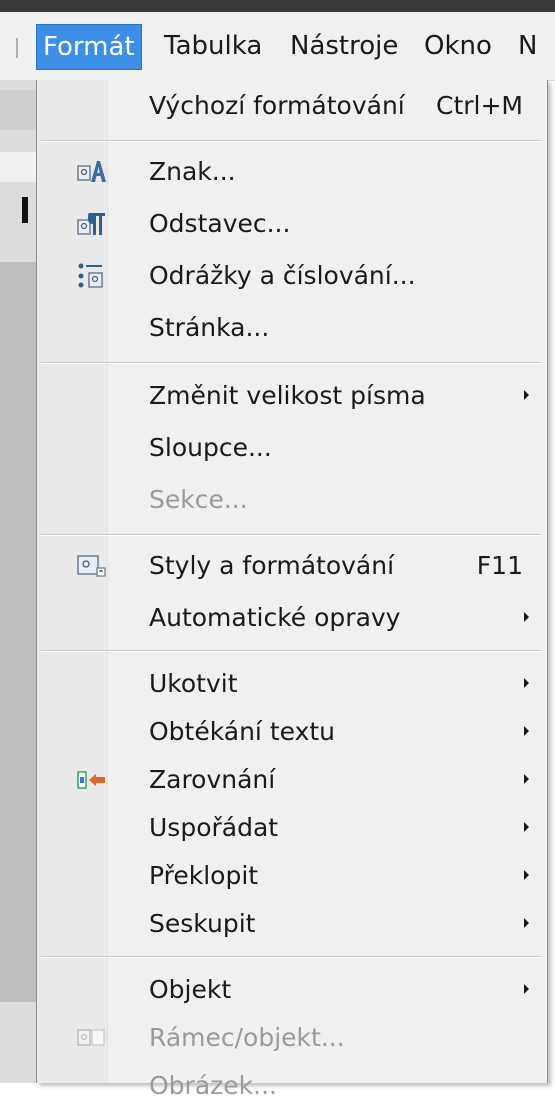  I want to click on menu-item-label: Styly a formátování, so click(272, 565).